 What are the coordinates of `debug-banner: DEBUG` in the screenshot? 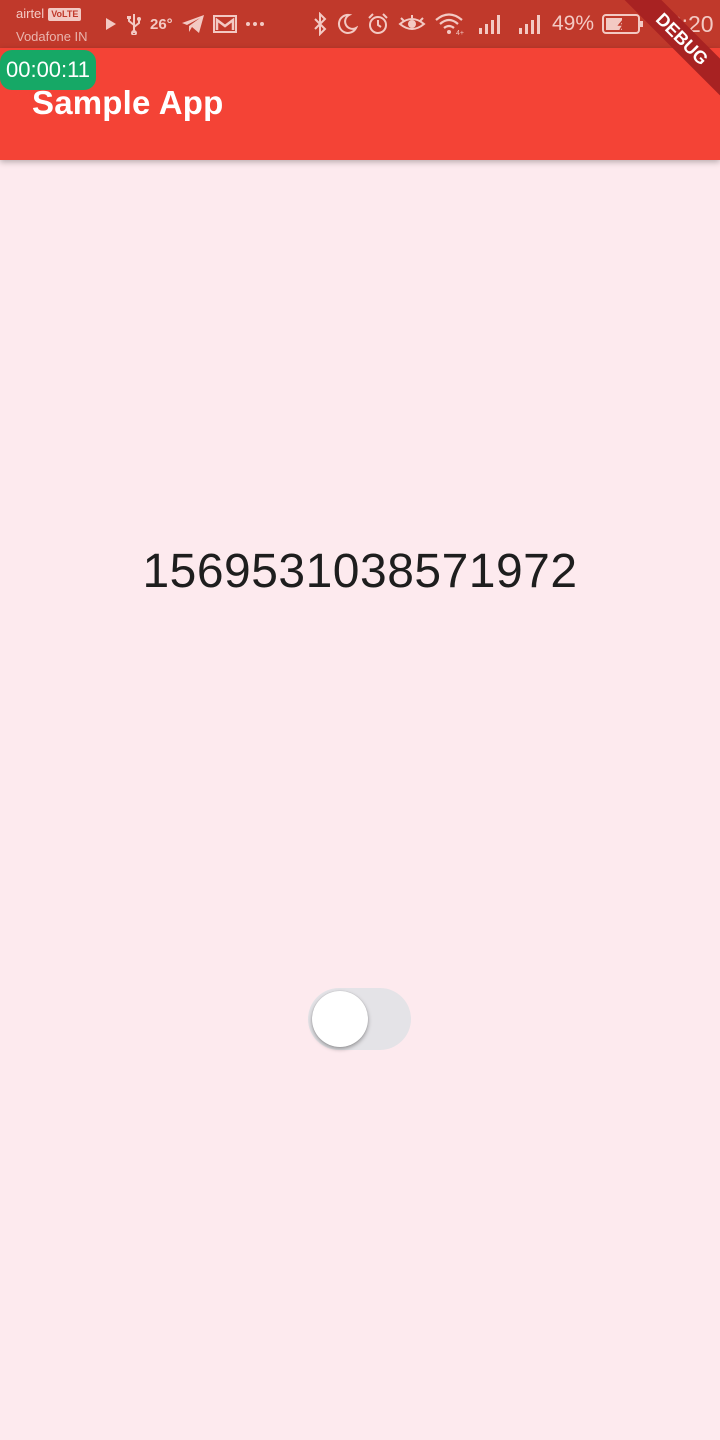 It's located at (668, 52).